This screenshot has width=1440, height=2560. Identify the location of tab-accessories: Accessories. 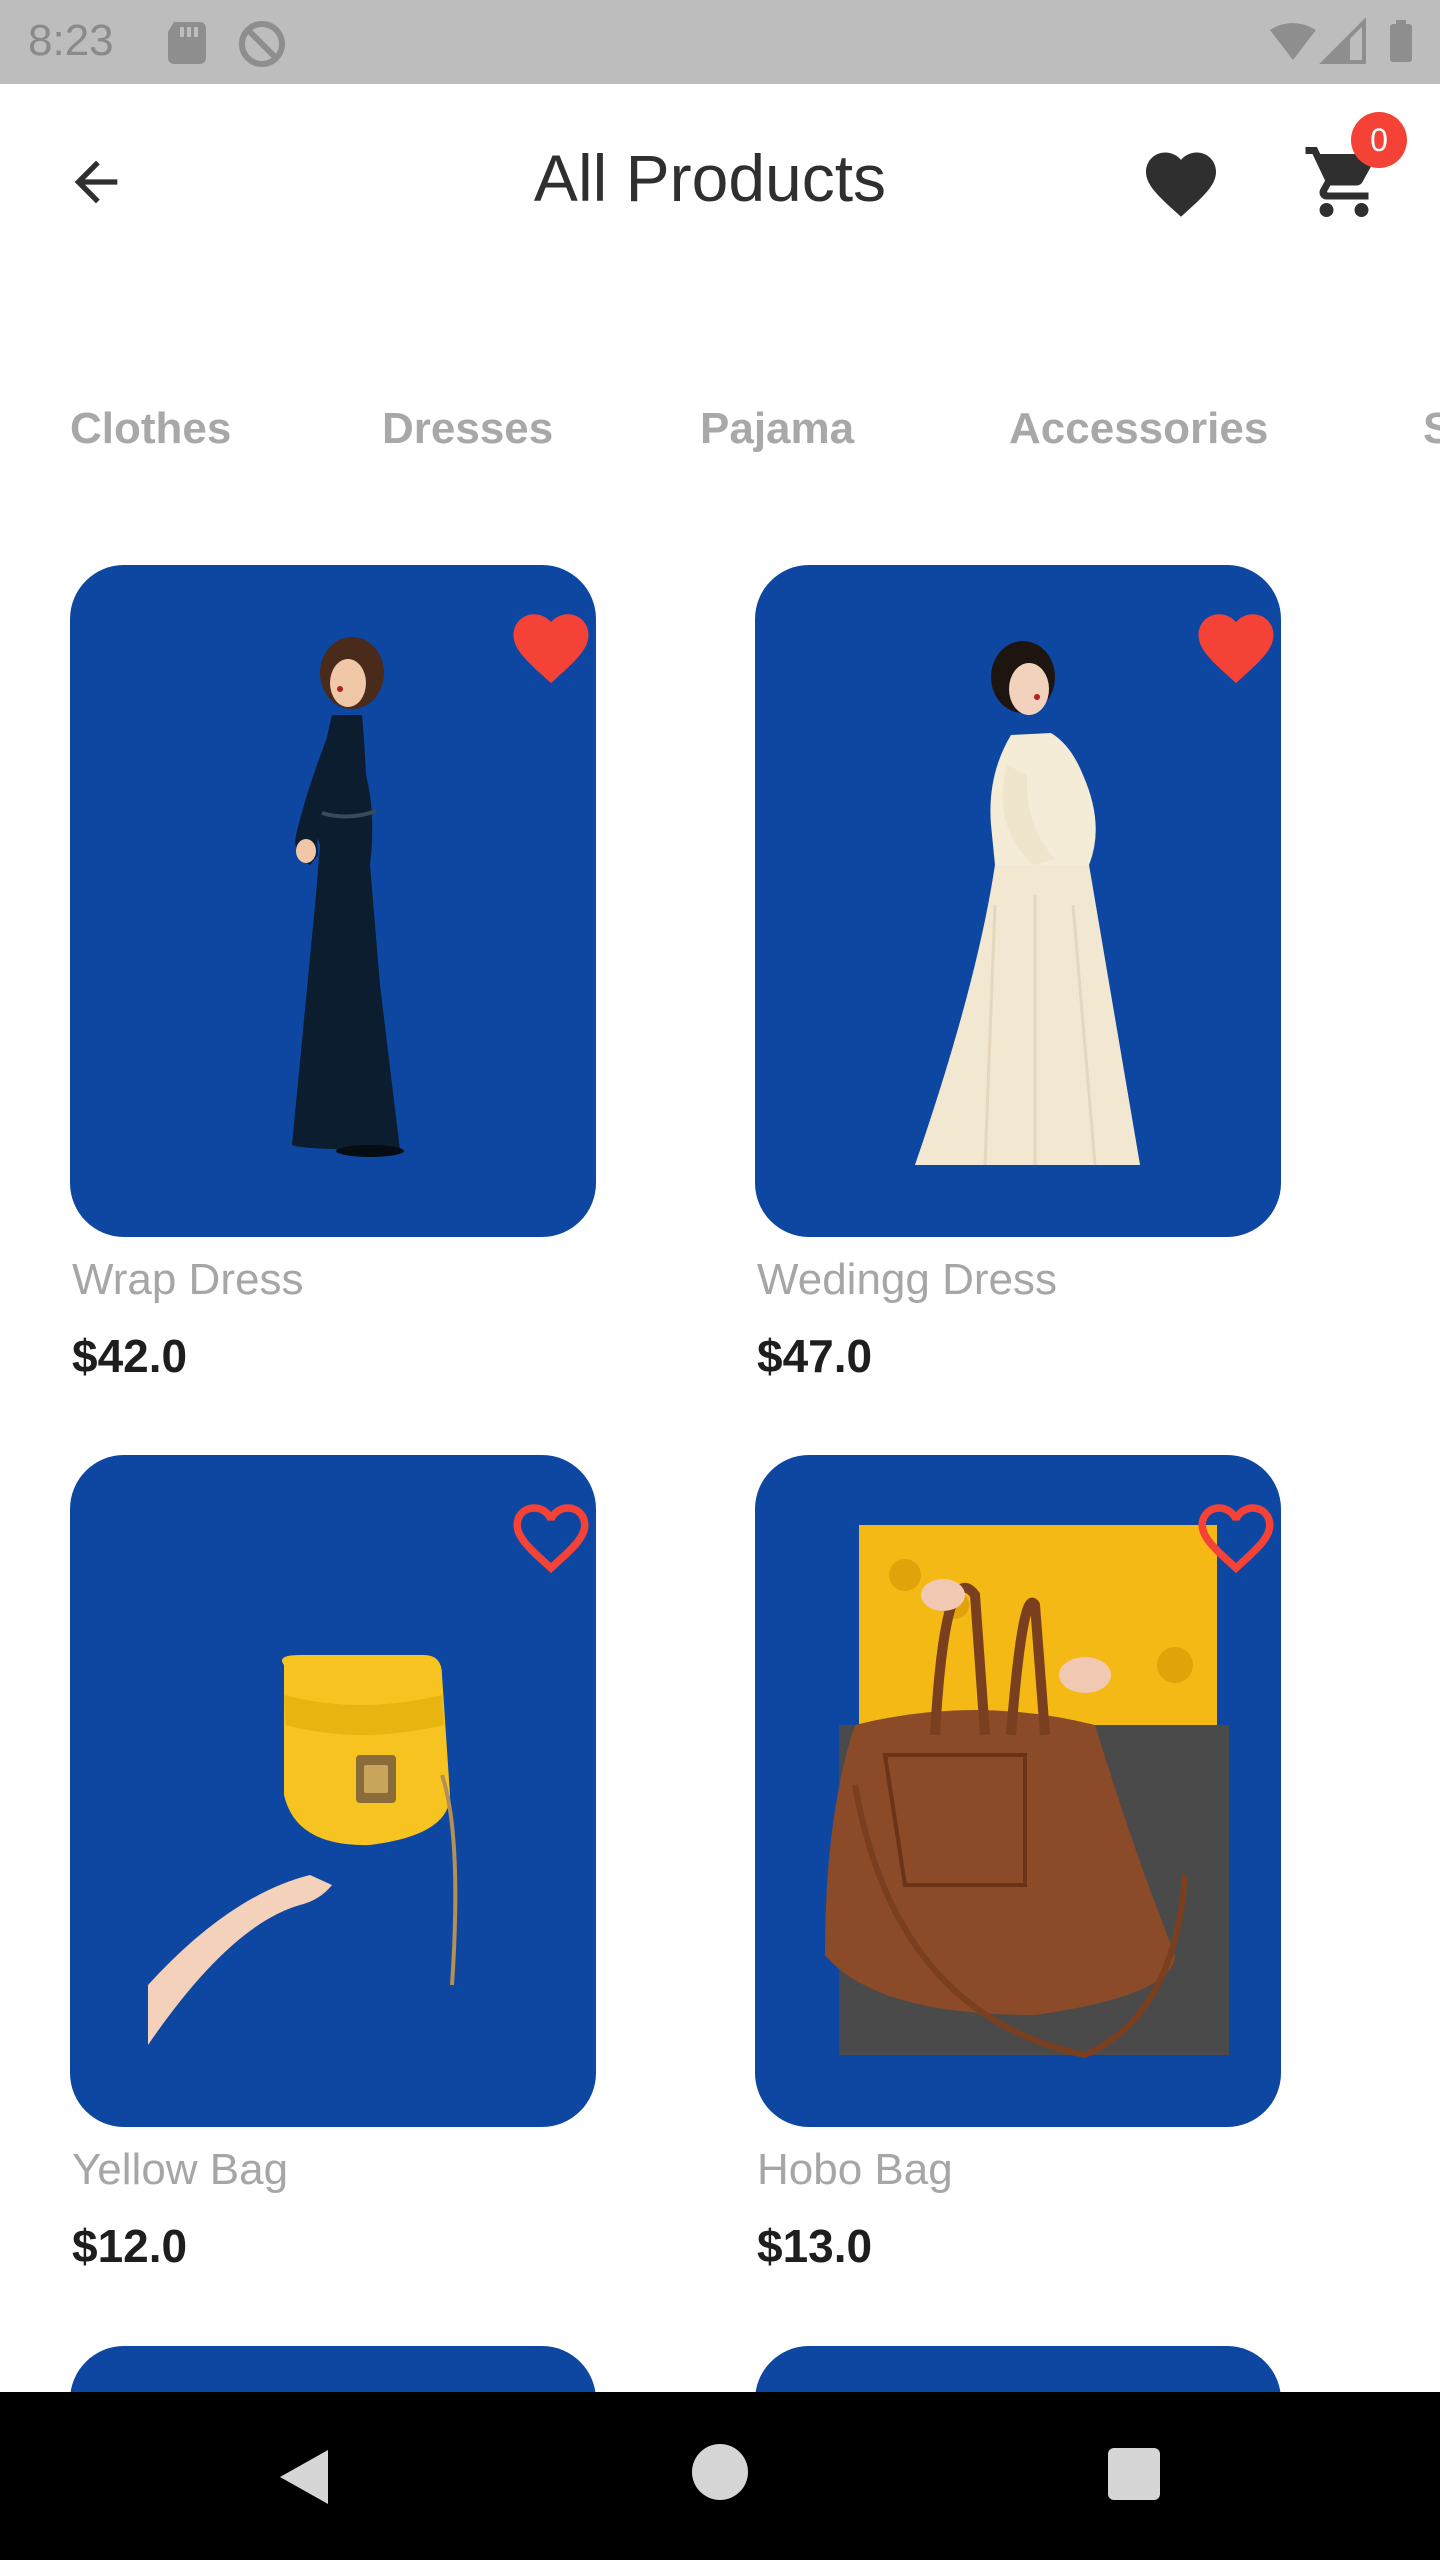
(1138, 429).